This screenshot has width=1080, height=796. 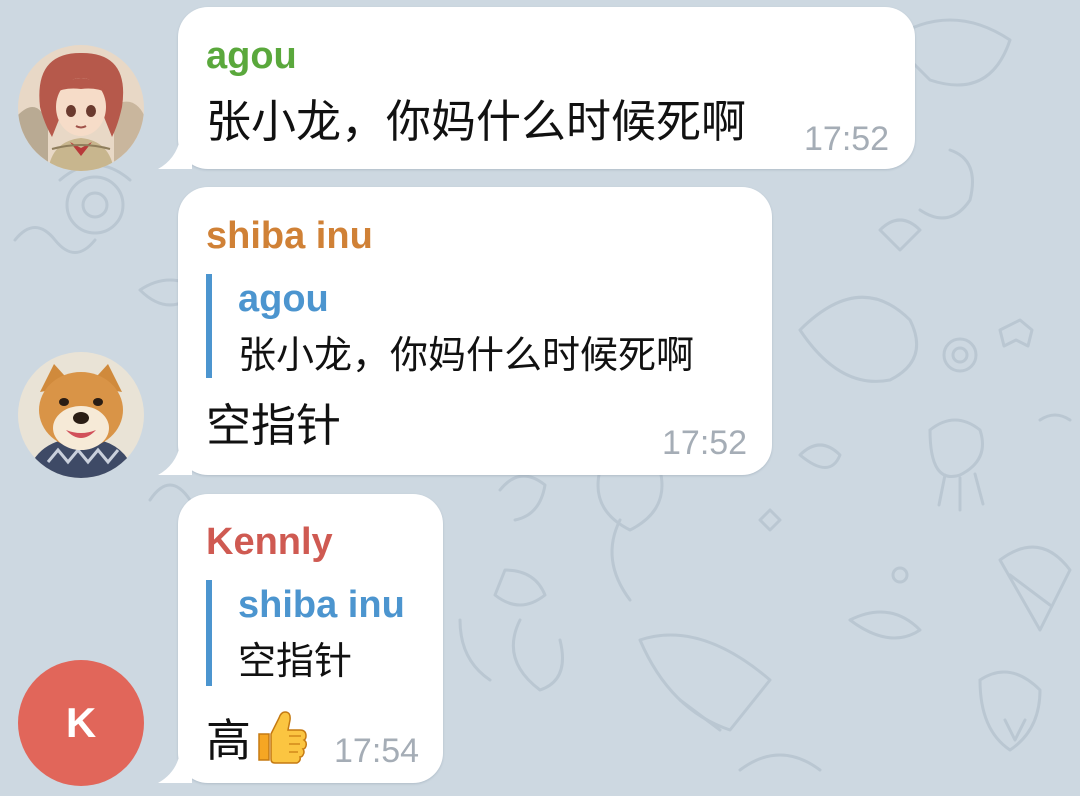 What do you see at coordinates (479, 326) in the screenshot?
I see `reply-quote: agou 张小龙，你妈什么时候死啊` at bounding box center [479, 326].